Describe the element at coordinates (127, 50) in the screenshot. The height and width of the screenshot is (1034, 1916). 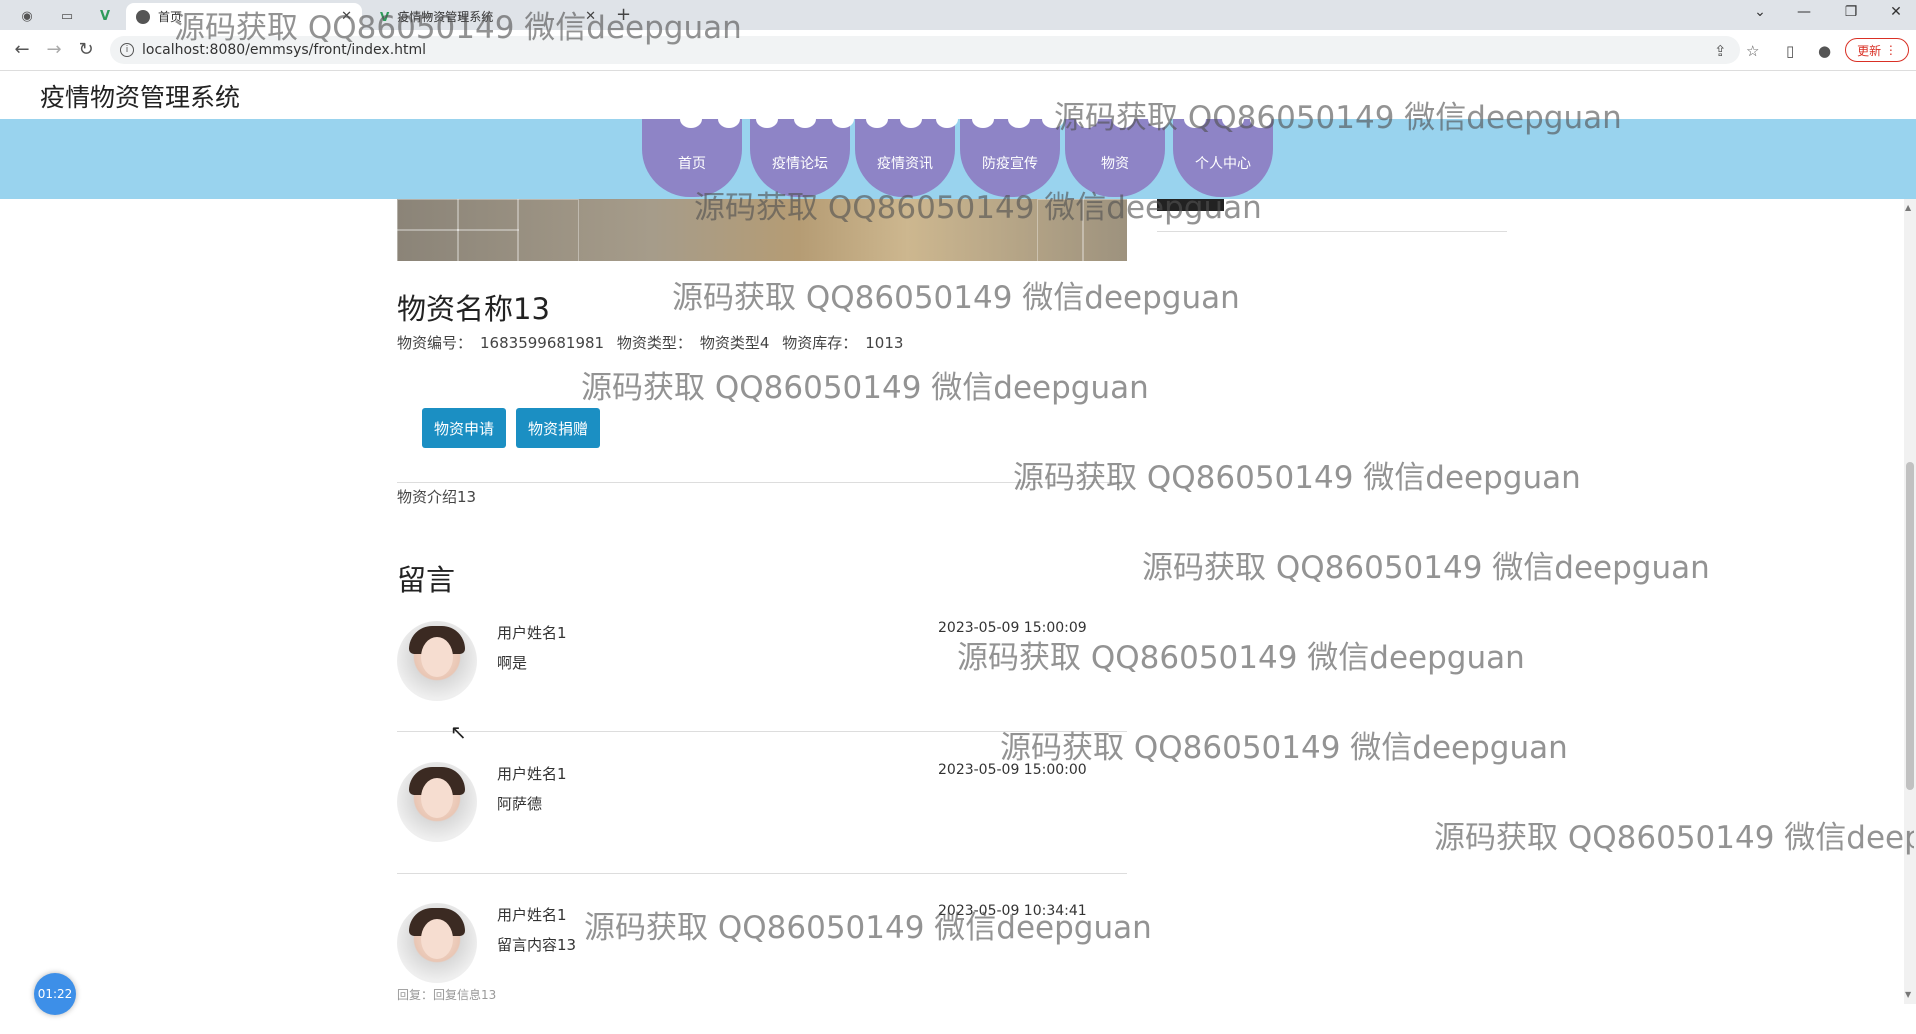
I see `info-icon: i` at that location.